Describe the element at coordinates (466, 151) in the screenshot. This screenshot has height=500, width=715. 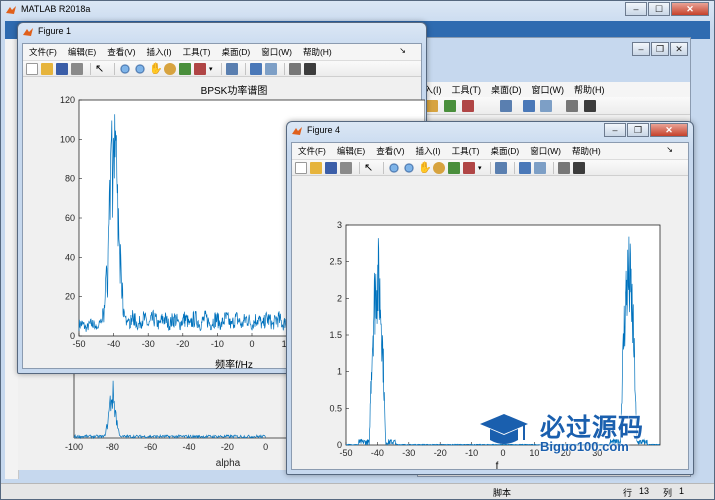
I see `f4-menu-tools: 工具(T)` at that location.